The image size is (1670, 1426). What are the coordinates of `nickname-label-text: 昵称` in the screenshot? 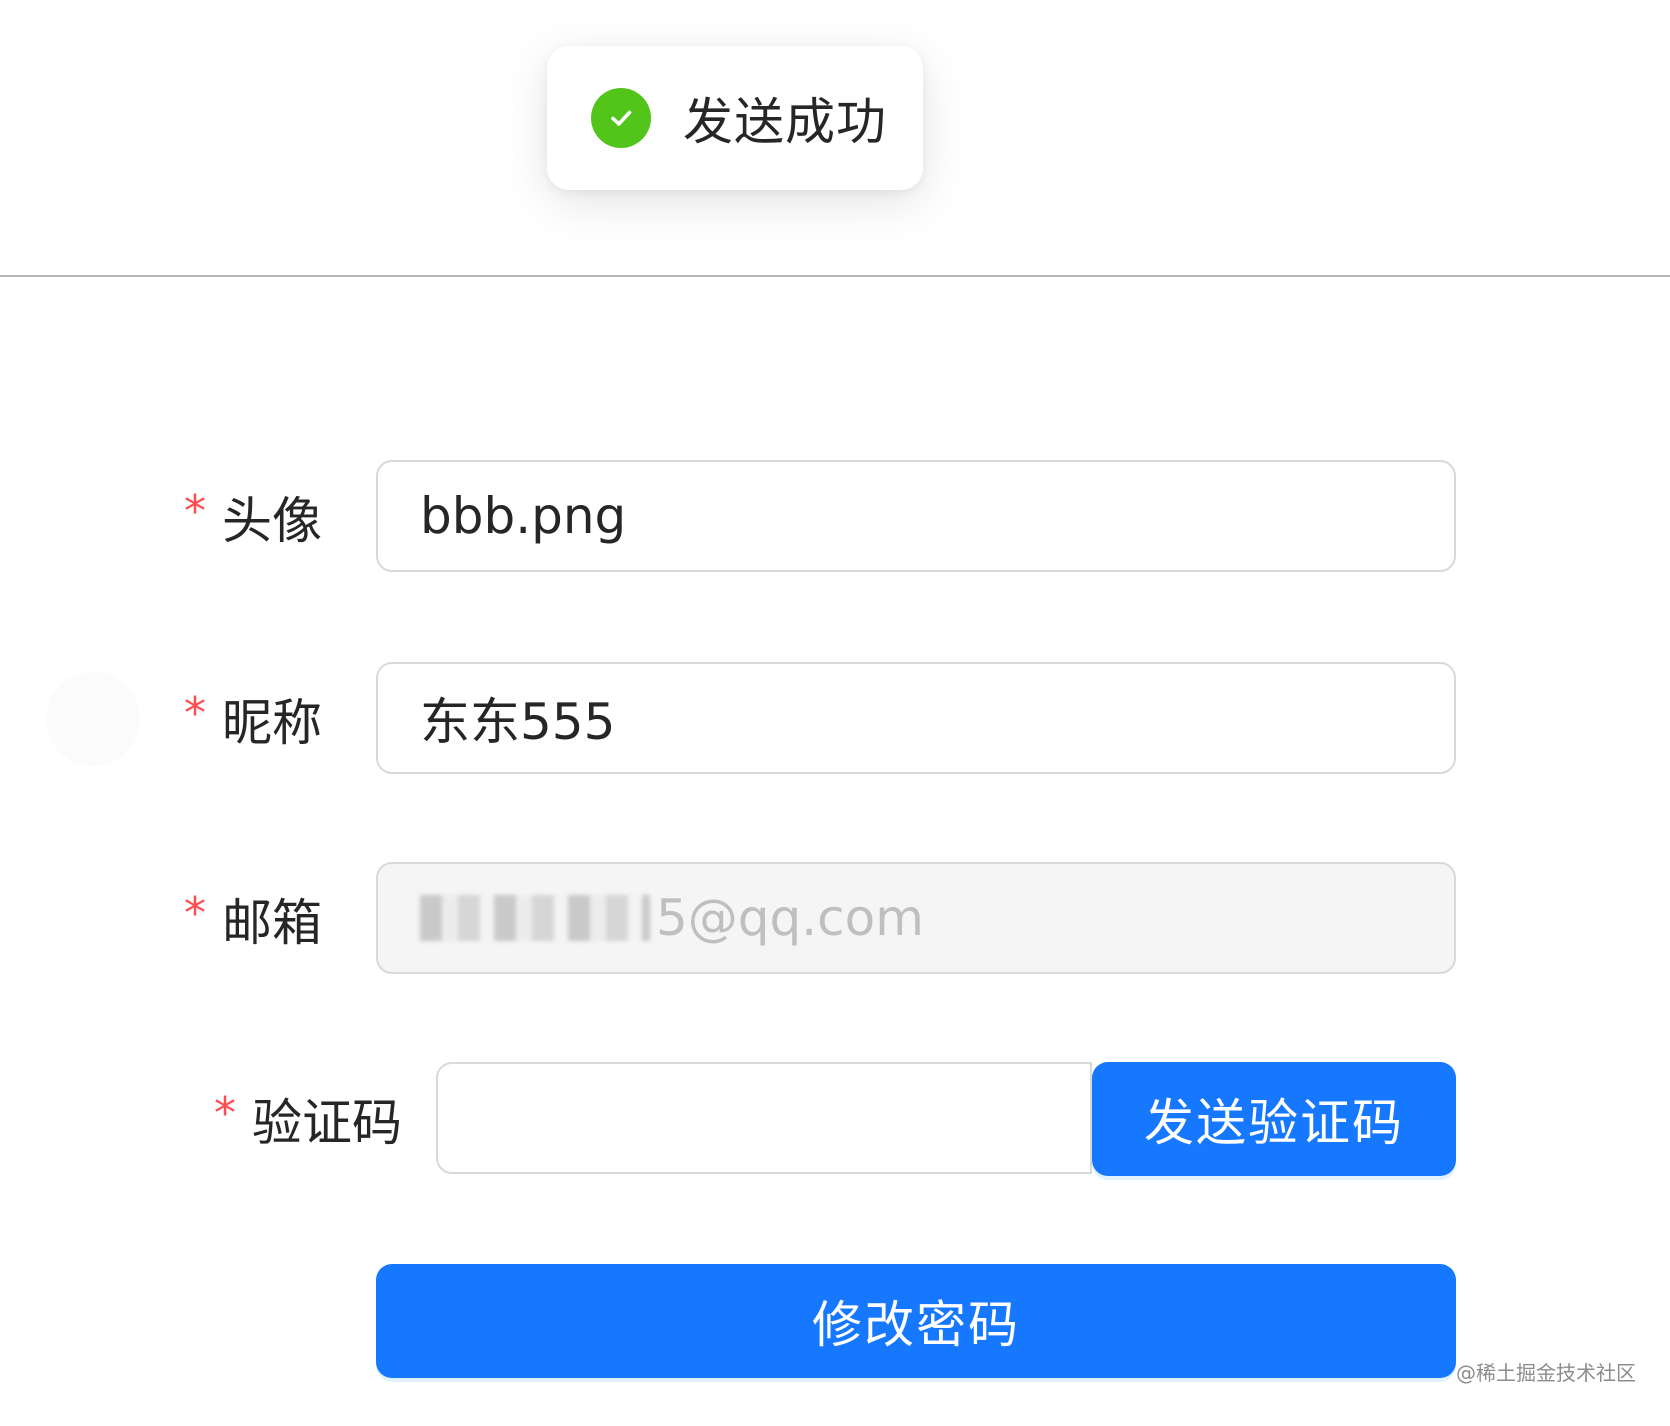 It's located at (272, 723).